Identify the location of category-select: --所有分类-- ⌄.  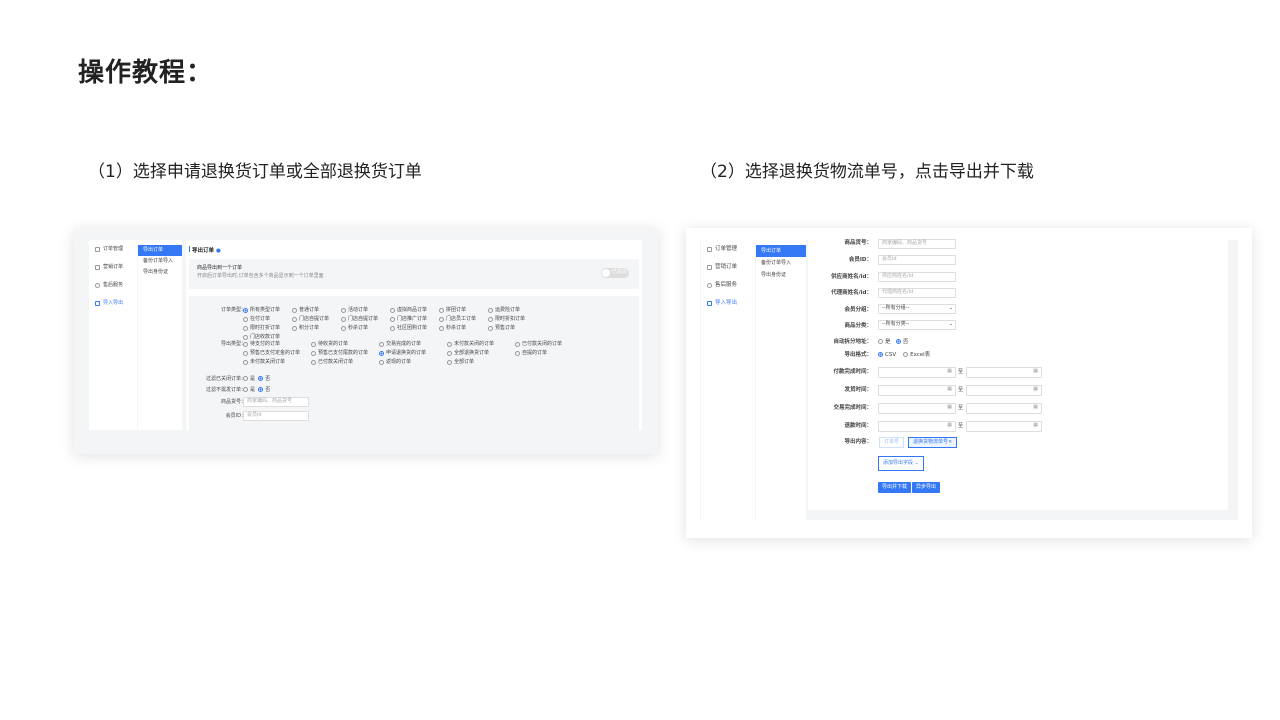
(917, 325).